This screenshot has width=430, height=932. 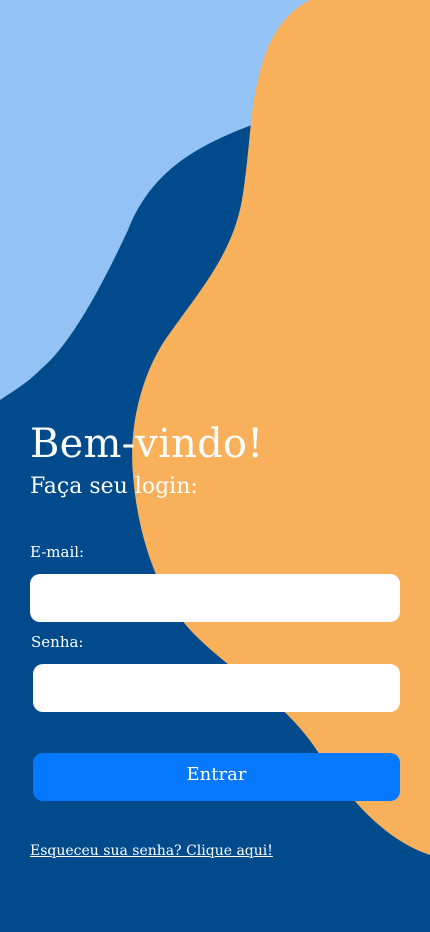 I want to click on password-field, so click(x=216, y=688).